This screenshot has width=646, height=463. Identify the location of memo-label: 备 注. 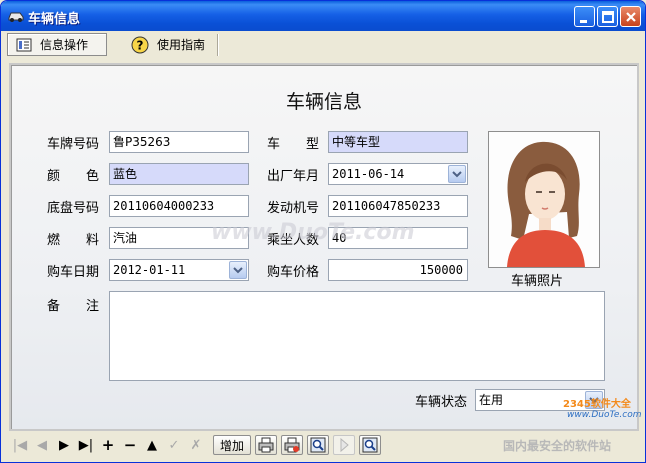
(73, 306).